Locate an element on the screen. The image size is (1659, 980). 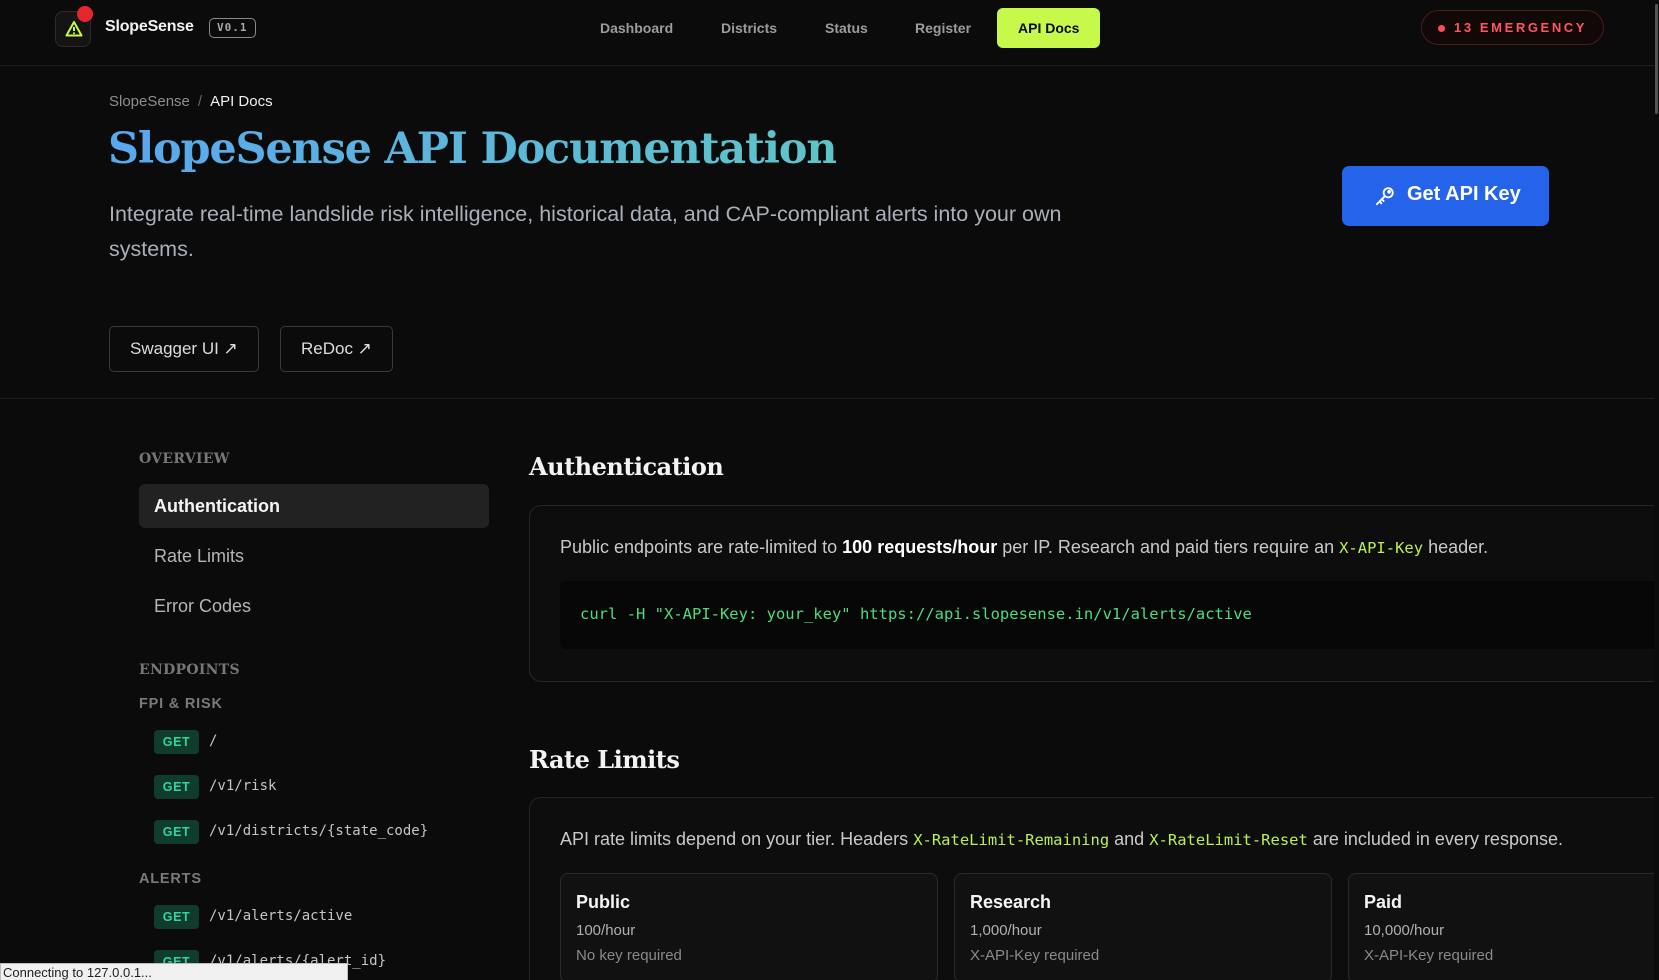
brand-name: SlopeSense is located at coordinates (149, 27).